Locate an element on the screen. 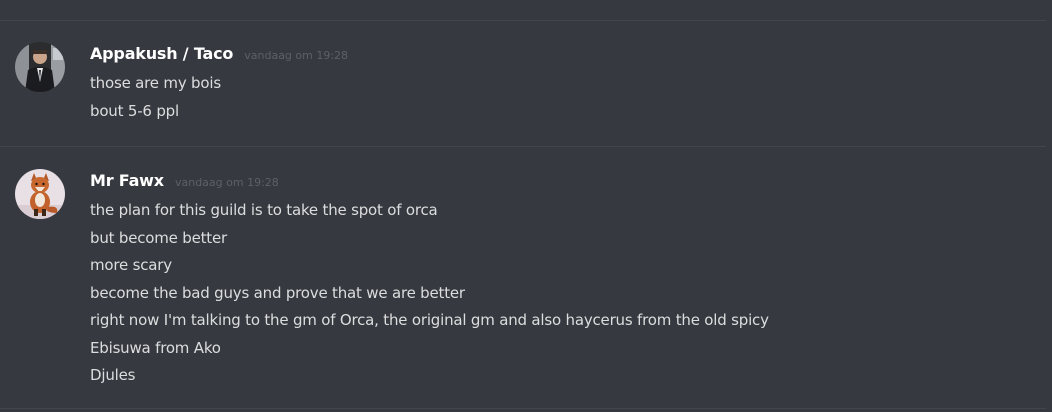 The width and height of the screenshot is (1052, 412). avatar-mr-fawx is located at coordinates (40, 194).